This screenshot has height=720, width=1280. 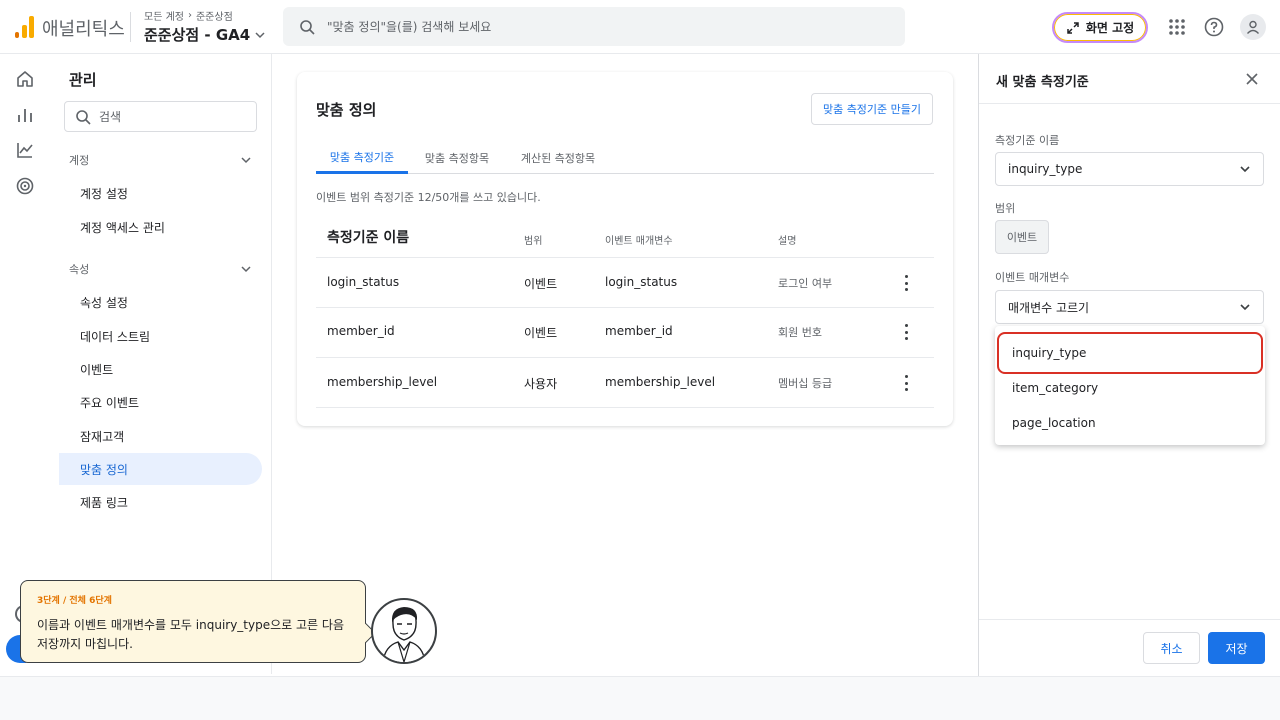 I want to click on event-parameter-dropdown: inquiry_type item_category page_location, so click(x=1130, y=385).